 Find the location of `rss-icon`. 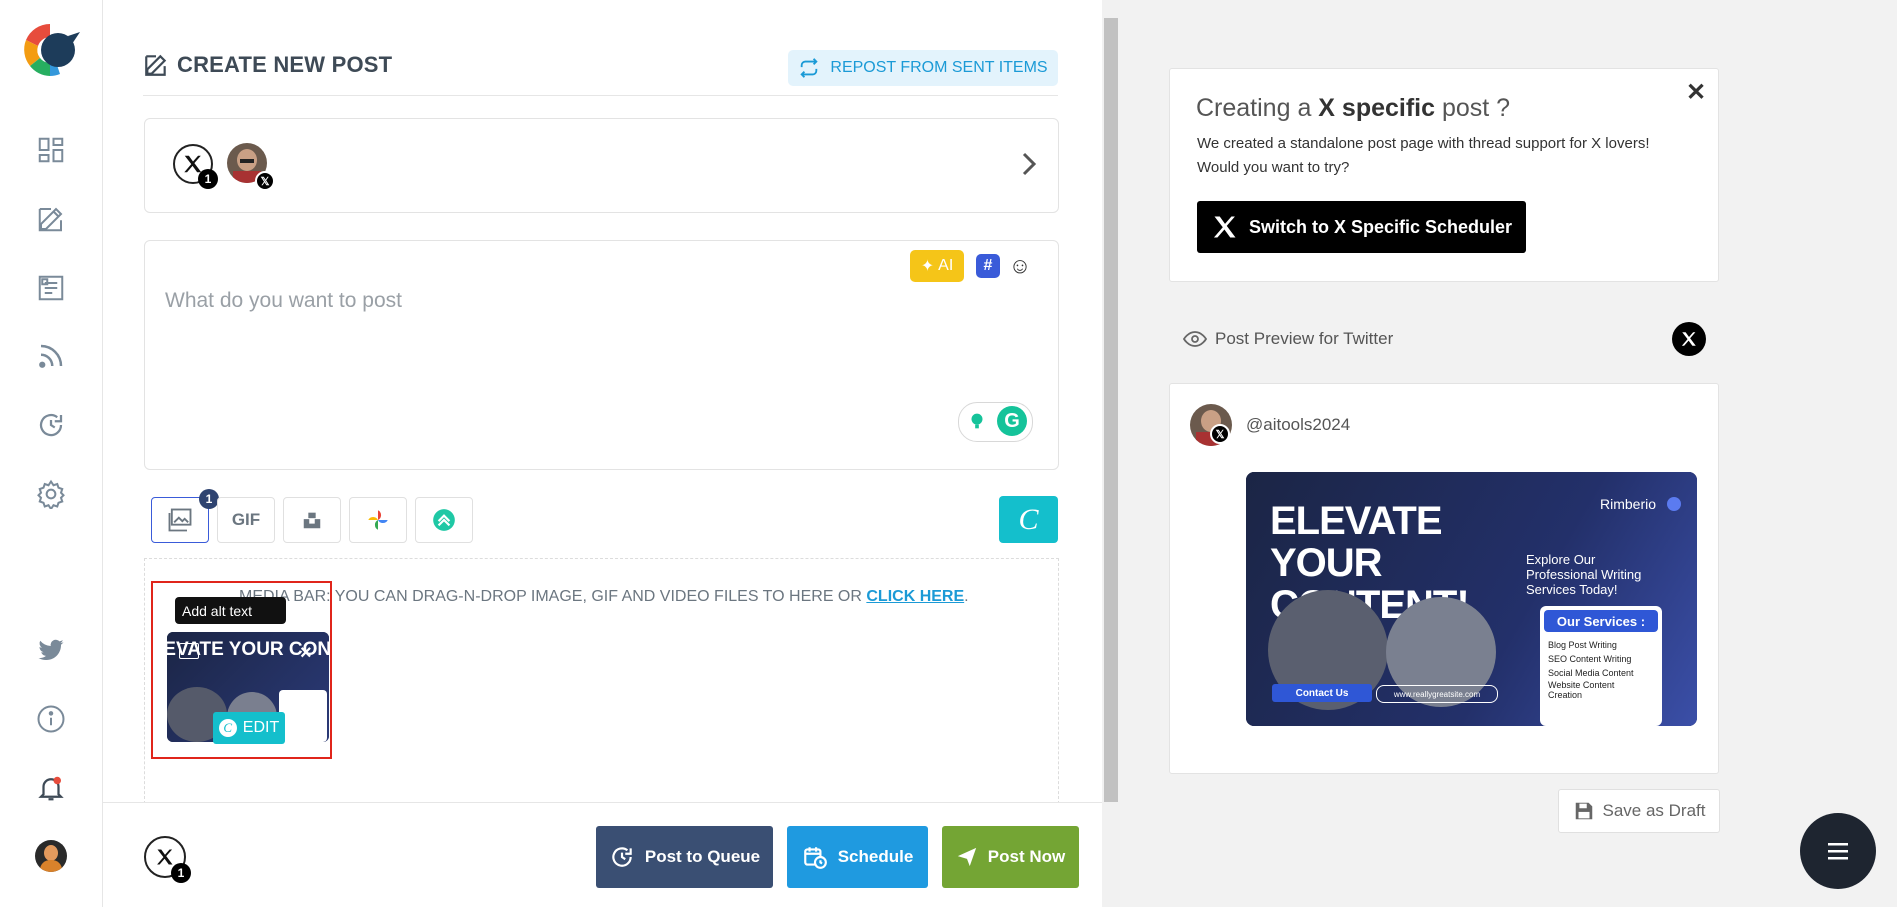

rss-icon is located at coordinates (51, 356).